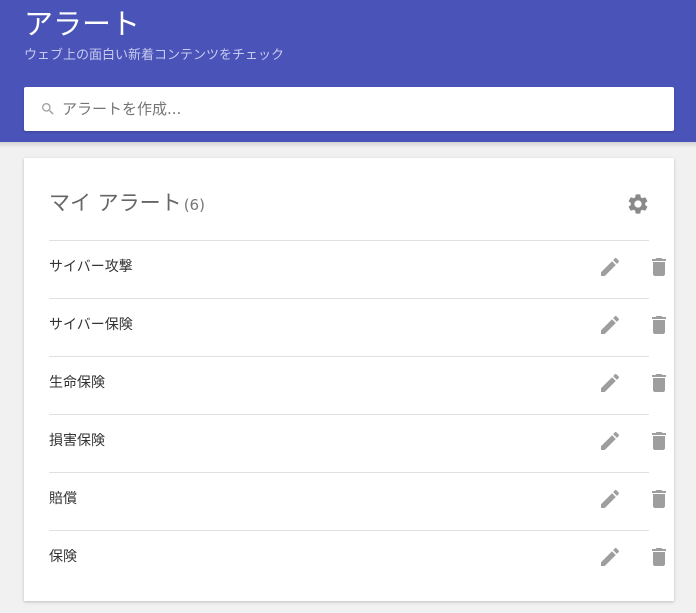  What do you see at coordinates (115, 203) in the screenshot?
I see `my-alerts-title: マイ アラート` at bounding box center [115, 203].